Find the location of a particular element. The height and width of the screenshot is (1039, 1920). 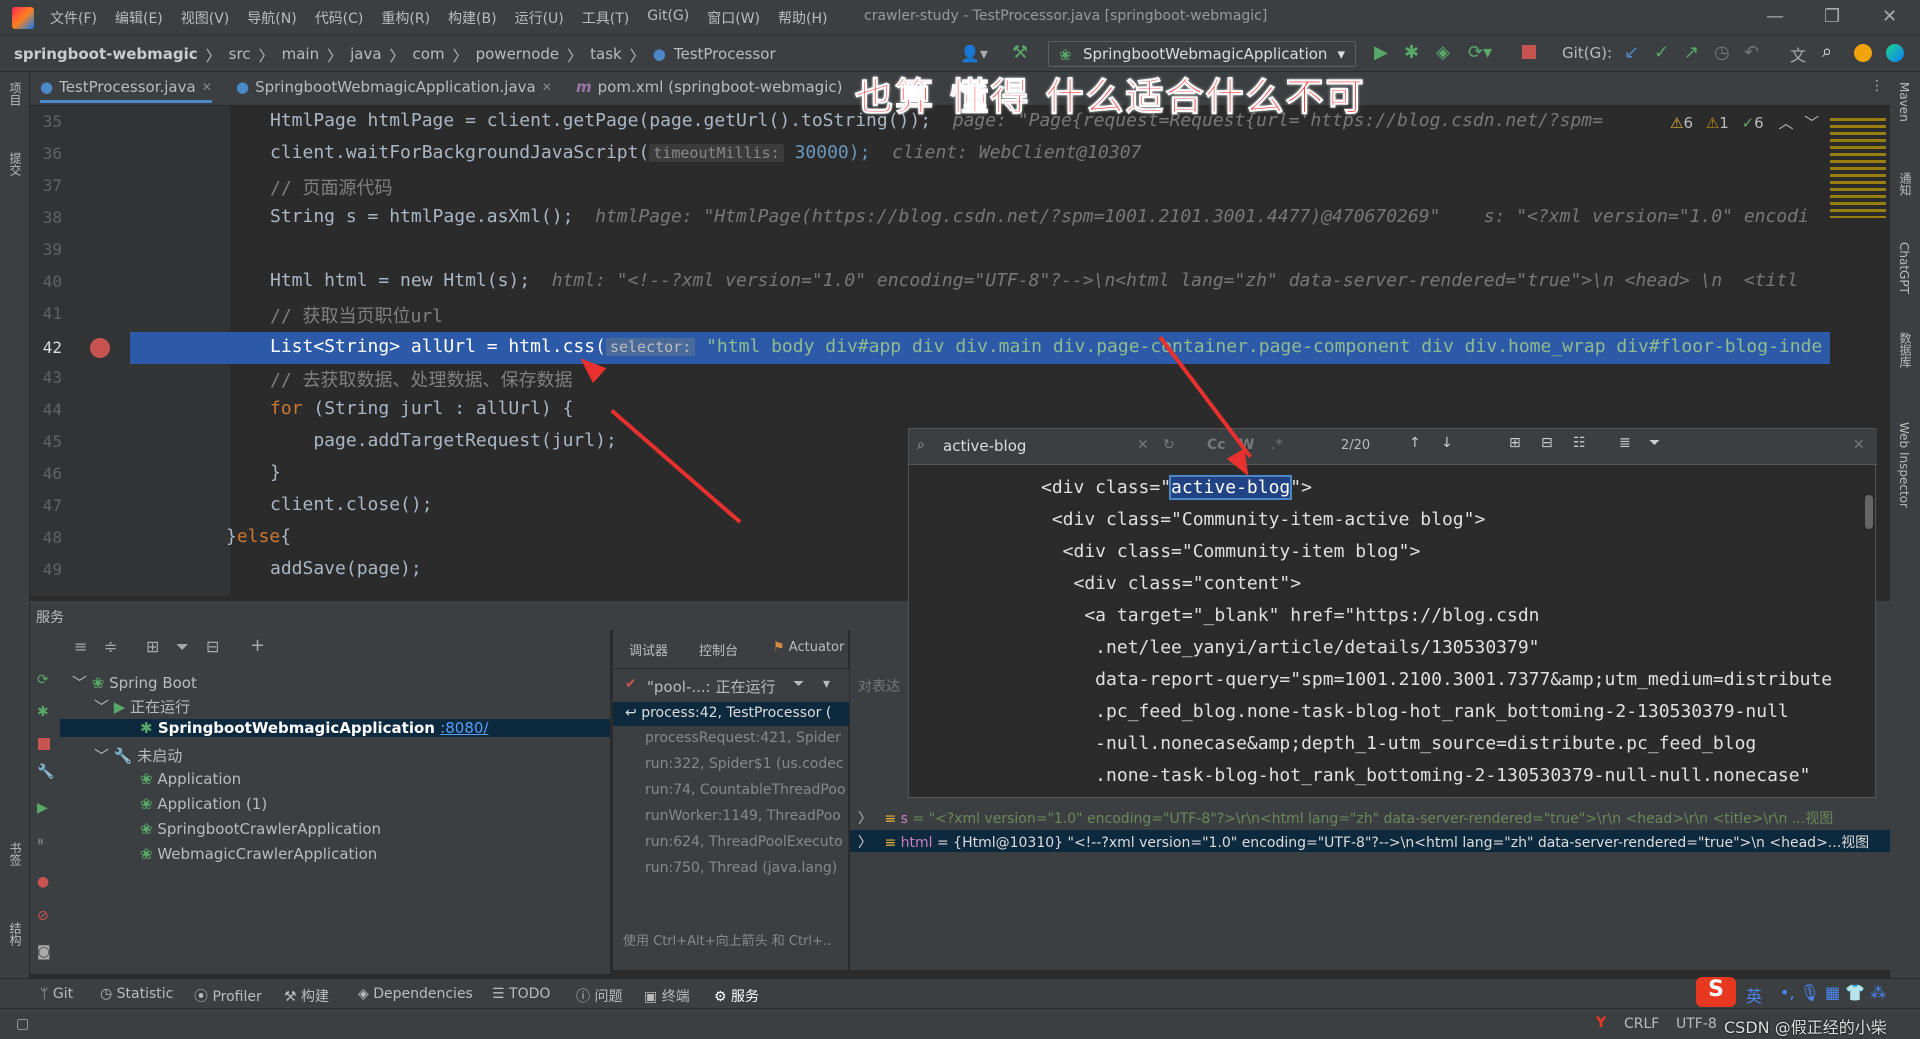

more-tabs-icon: ⋮ is located at coordinates (1877, 86).